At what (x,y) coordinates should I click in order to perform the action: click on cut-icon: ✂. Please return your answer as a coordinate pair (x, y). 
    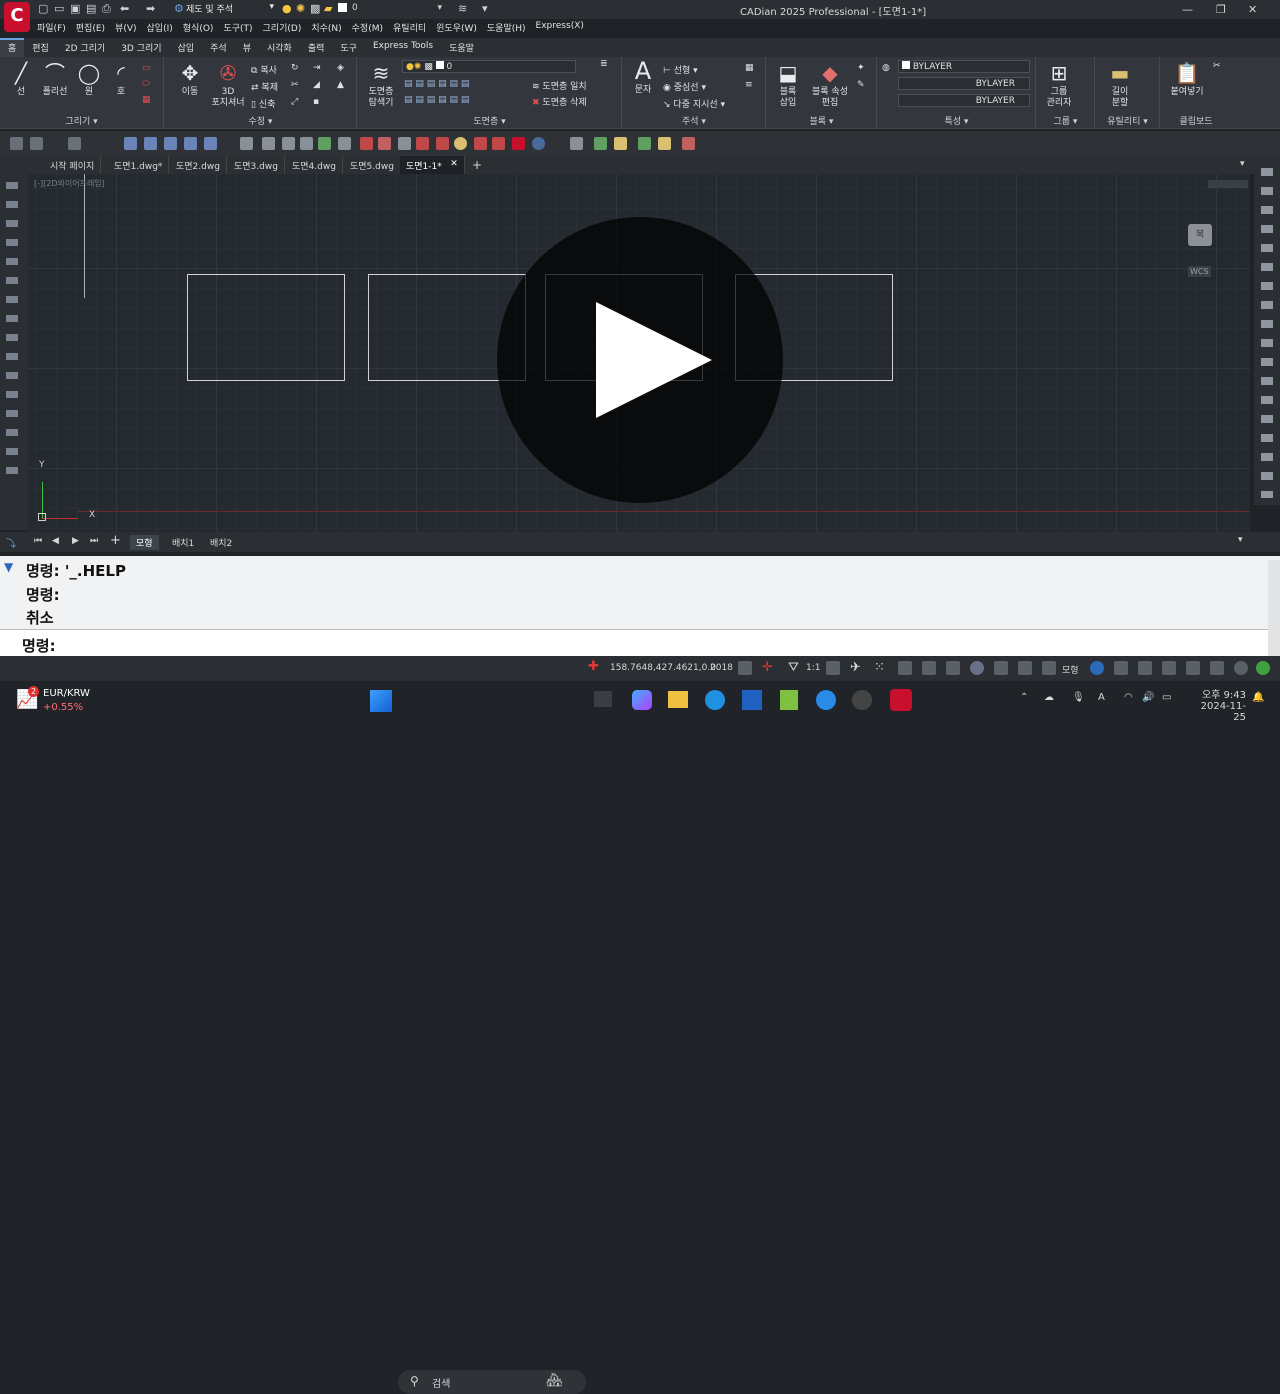
    Looking at the image, I should click on (1217, 66).